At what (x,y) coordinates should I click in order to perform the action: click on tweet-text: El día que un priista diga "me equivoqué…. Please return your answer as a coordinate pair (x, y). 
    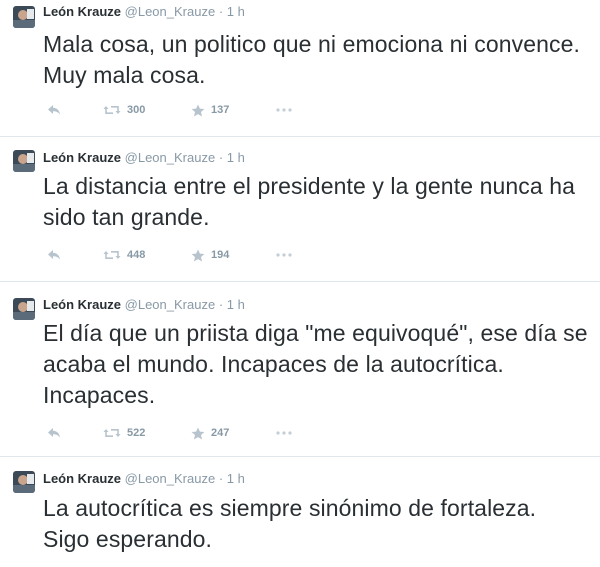
    Looking at the image, I should click on (315, 364).